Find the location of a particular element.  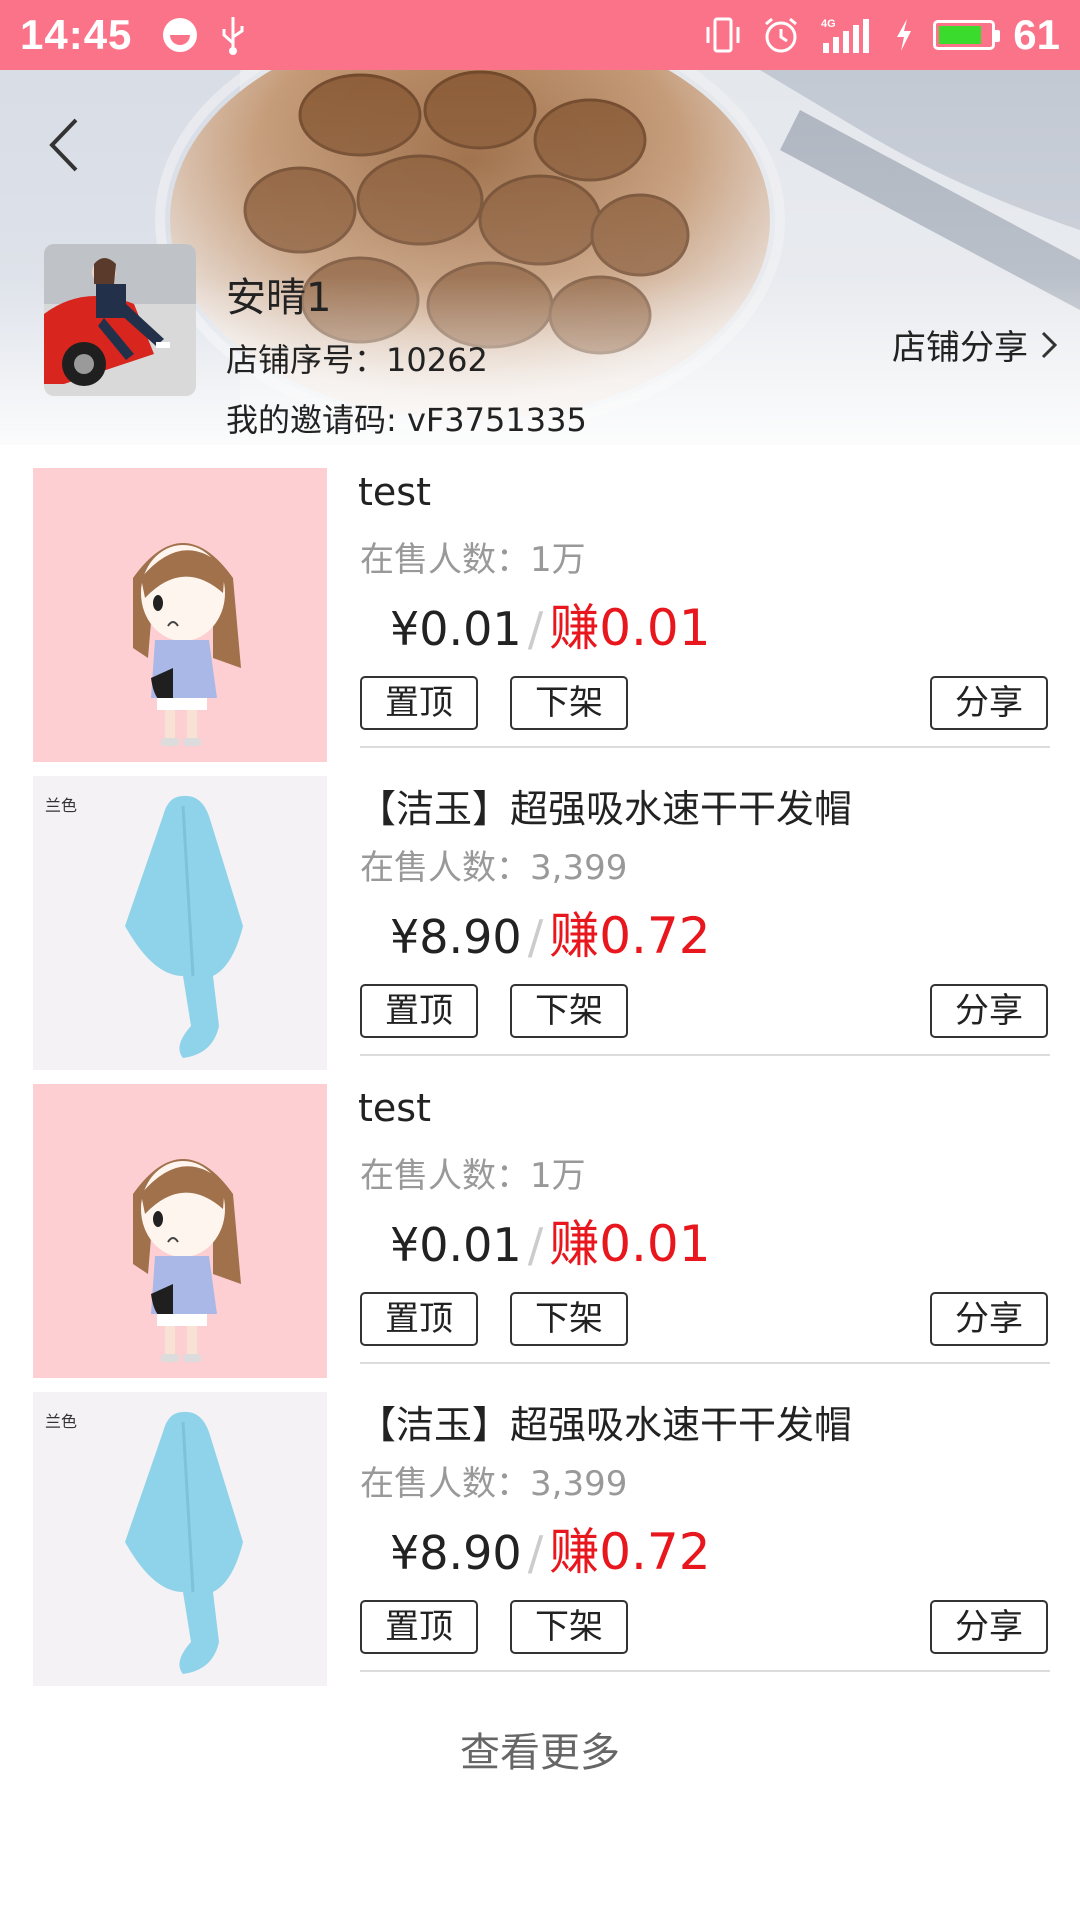

chevron-right-icon is located at coordinates (1049, 344).